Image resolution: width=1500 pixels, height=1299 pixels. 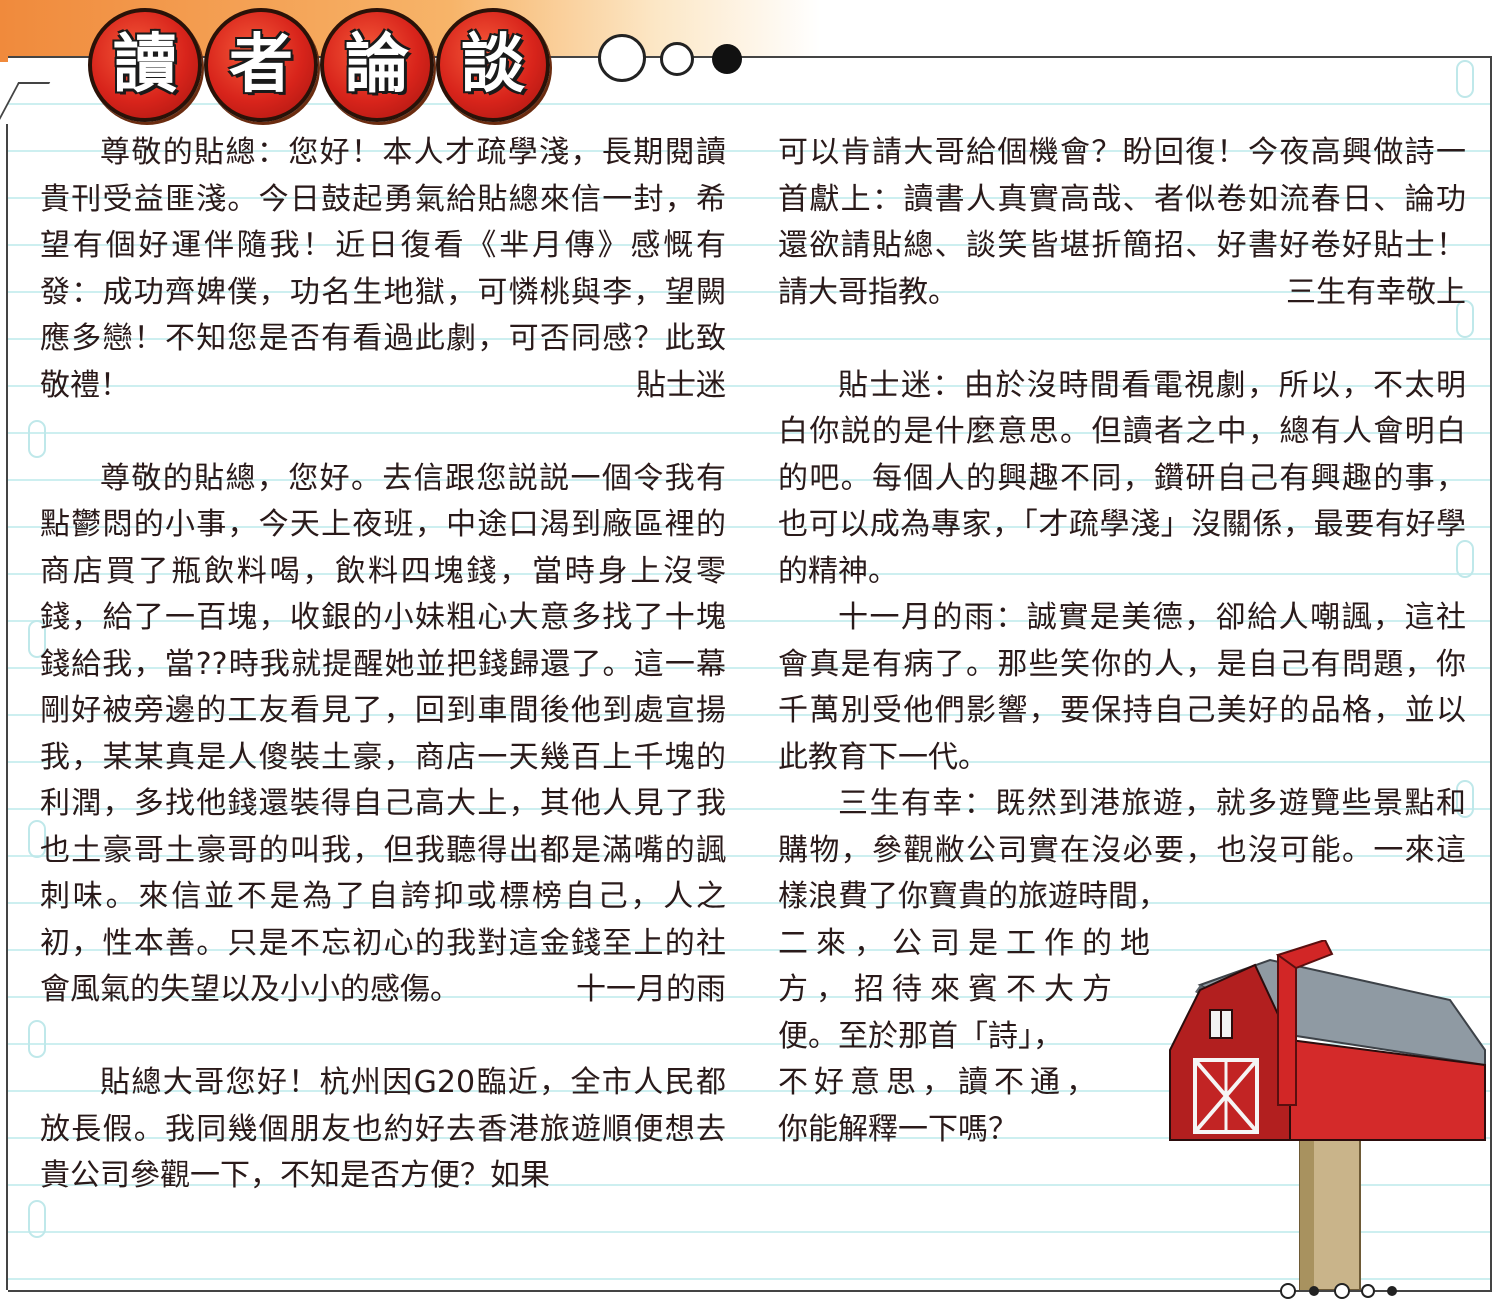 What do you see at coordinates (651, 989) in the screenshot?
I see `letter-signature: 十一月的雨` at bounding box center [651, 989].